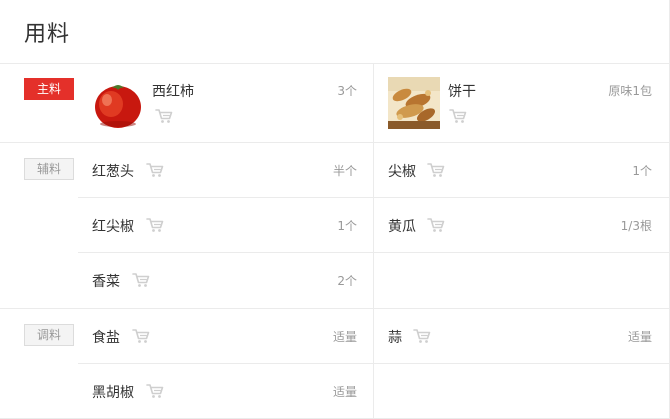  I want to click on ingredient-qty: 2个, so click(347, 281).